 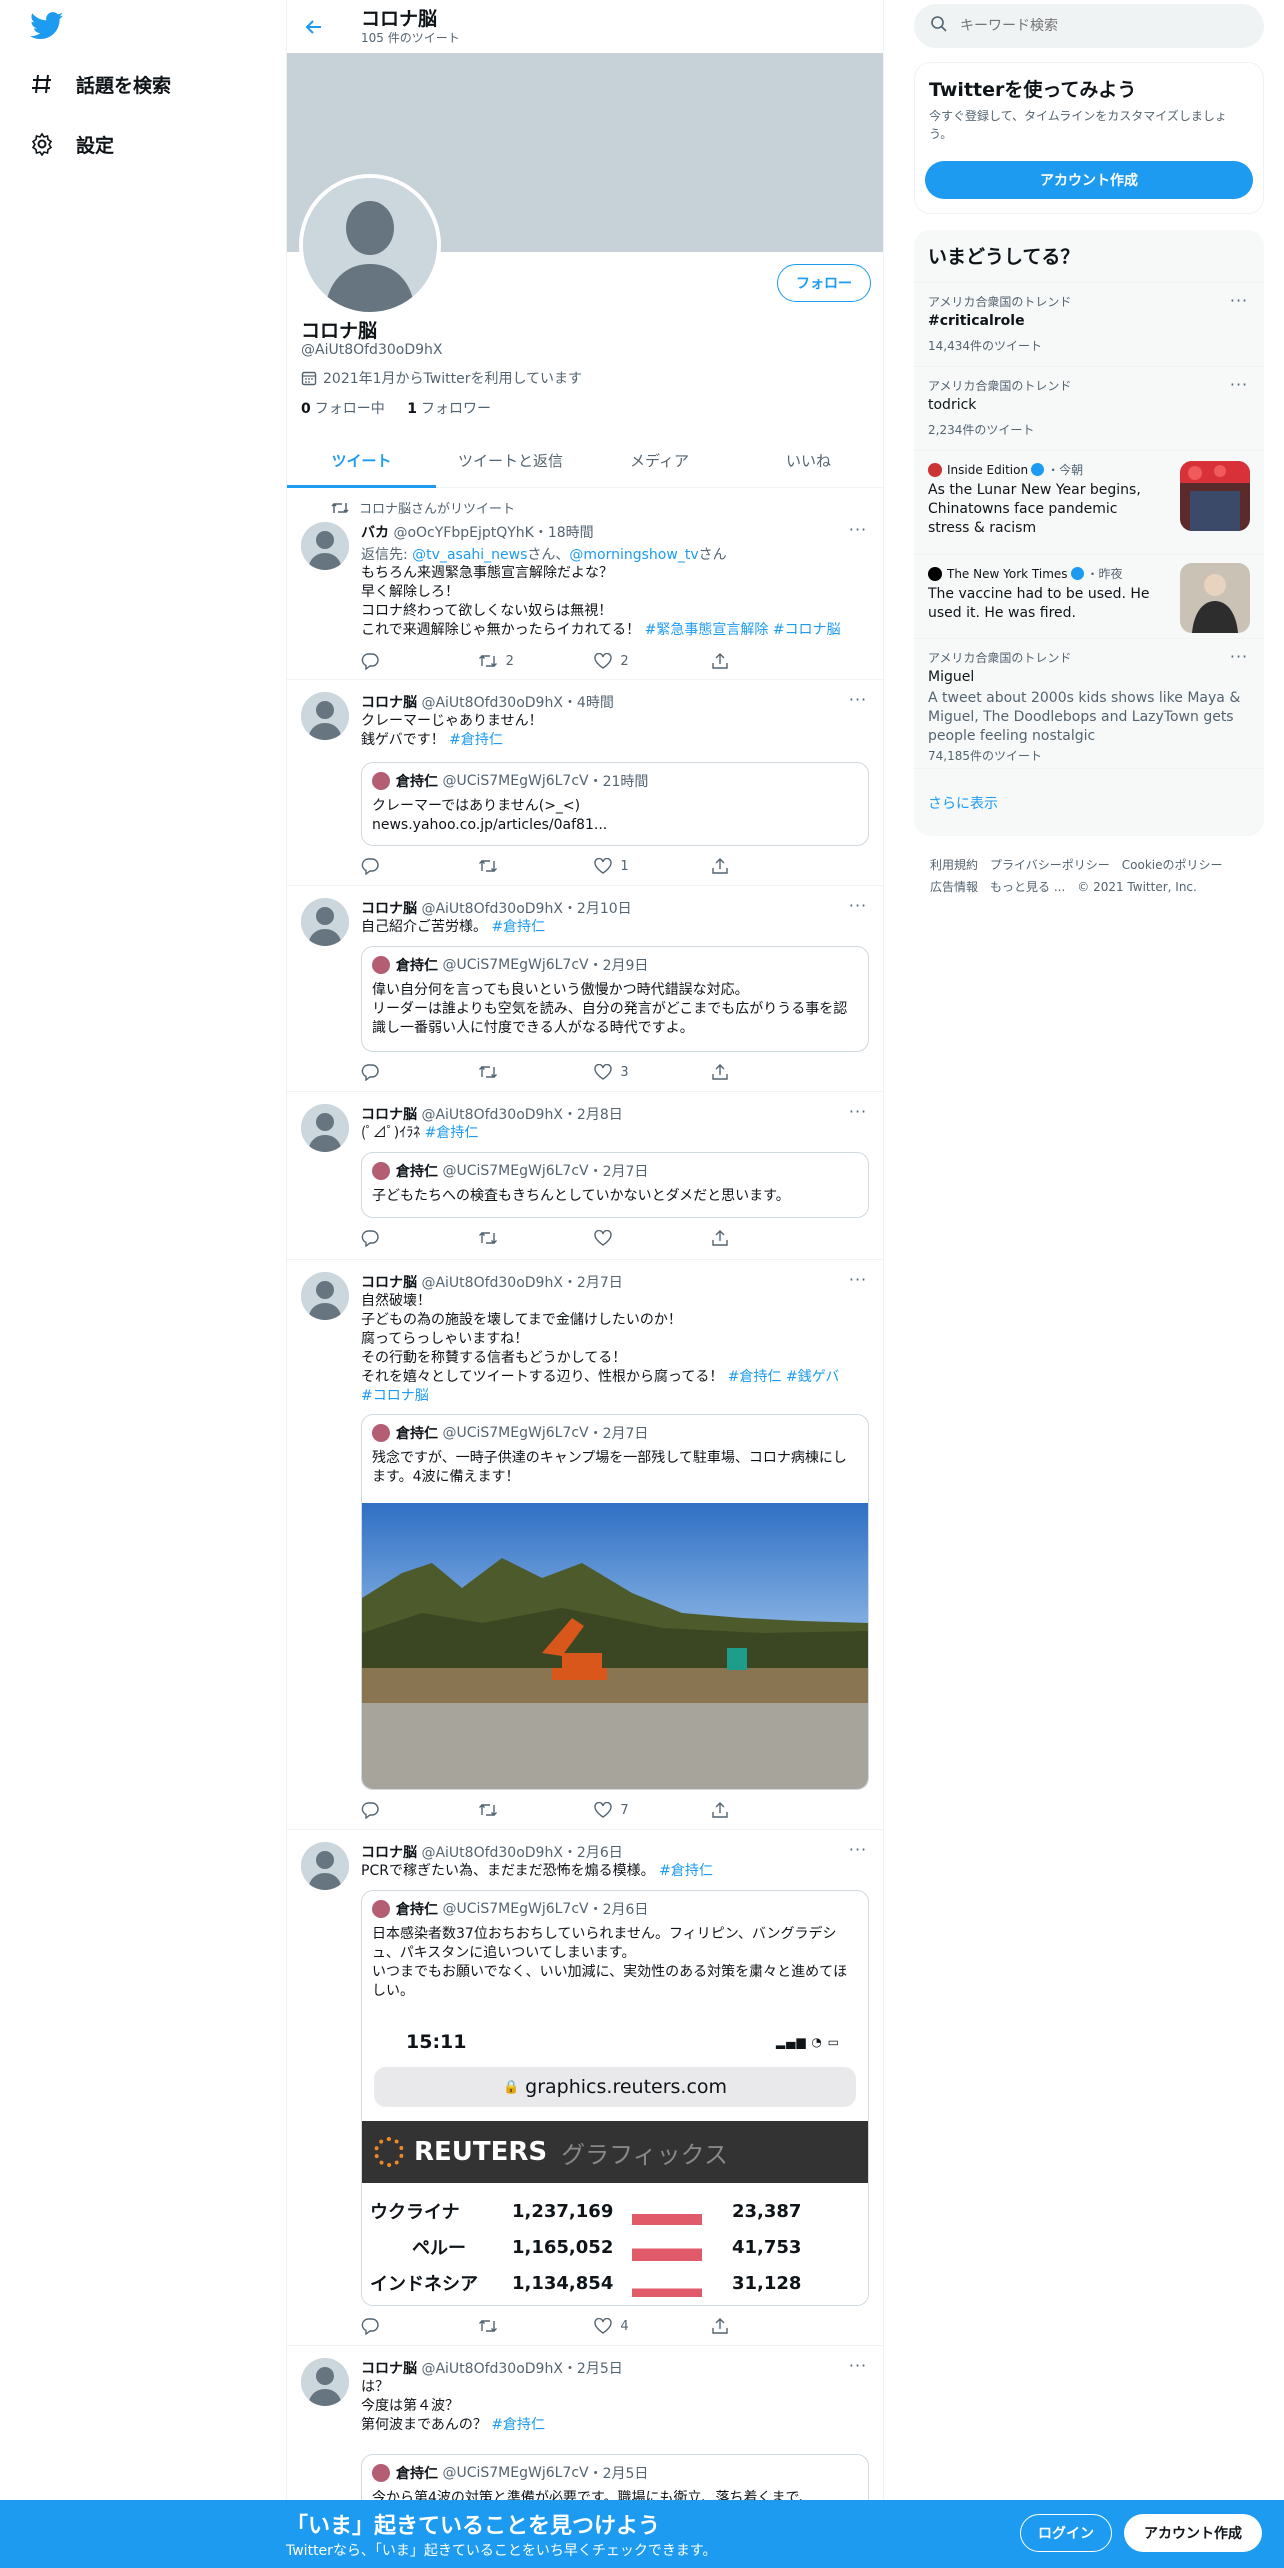 I want to click on quote-photo, so click(x=615, y=1646).